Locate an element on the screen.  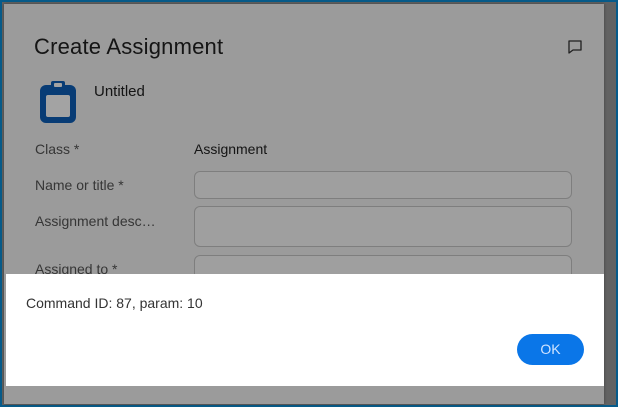
message-text: Command ID: 87, param: 10 is located at coordinates (114, 303).